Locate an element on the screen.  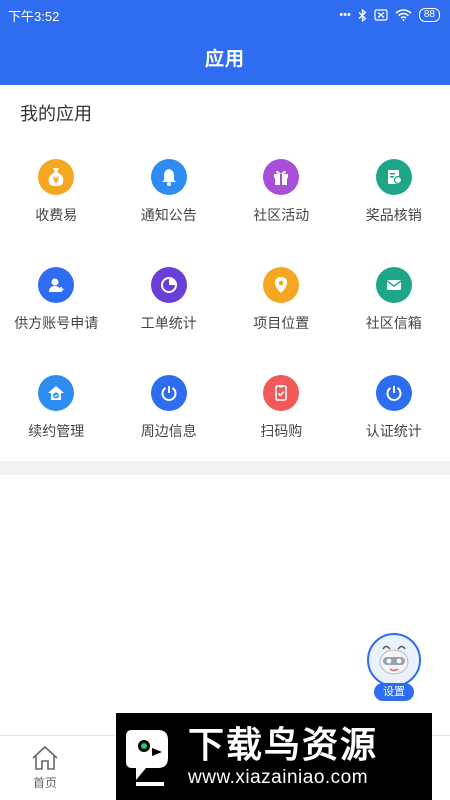
app-label: 认证统计 is located at coordinates (393, 431).